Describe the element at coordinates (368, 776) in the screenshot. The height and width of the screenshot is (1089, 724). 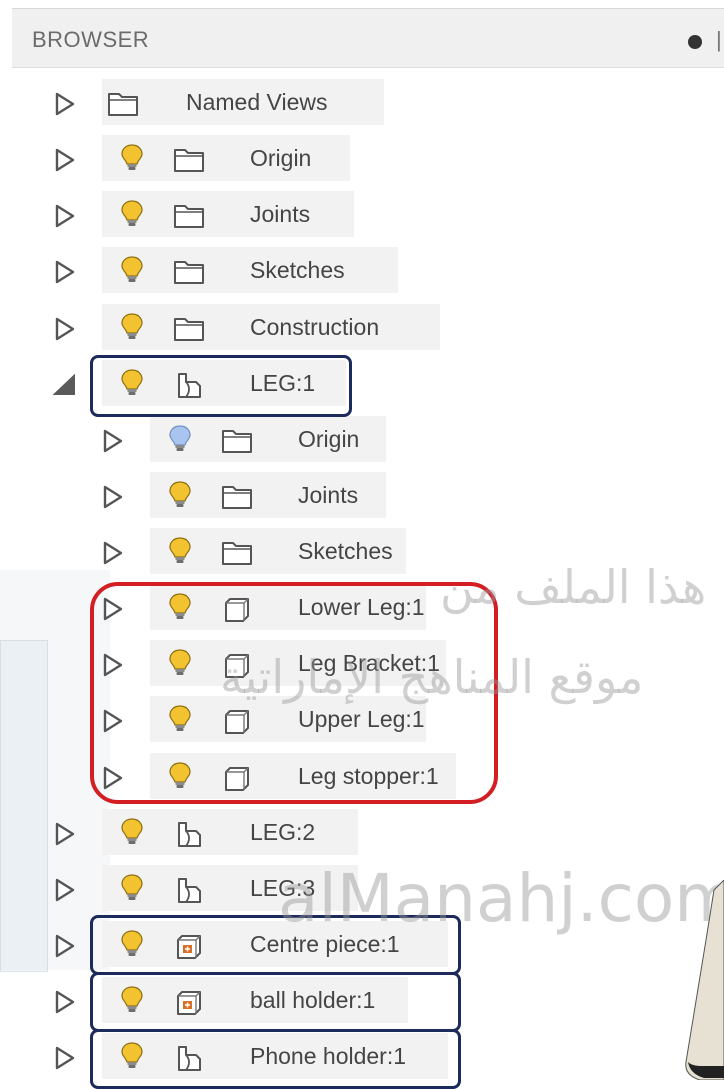
I see `tree-item-label: Leg stopper:1` at that location.